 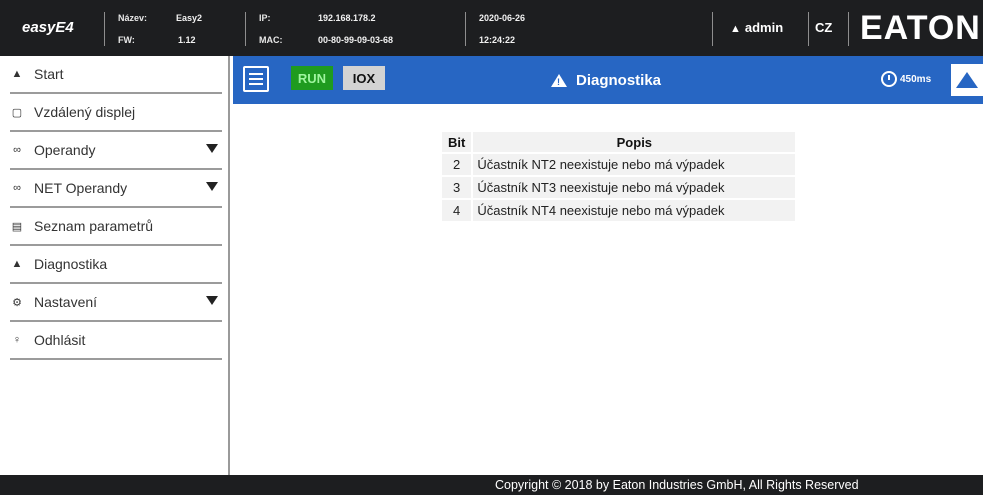 I want to click on run-status-button: RUN, so click(x=312, y=78).